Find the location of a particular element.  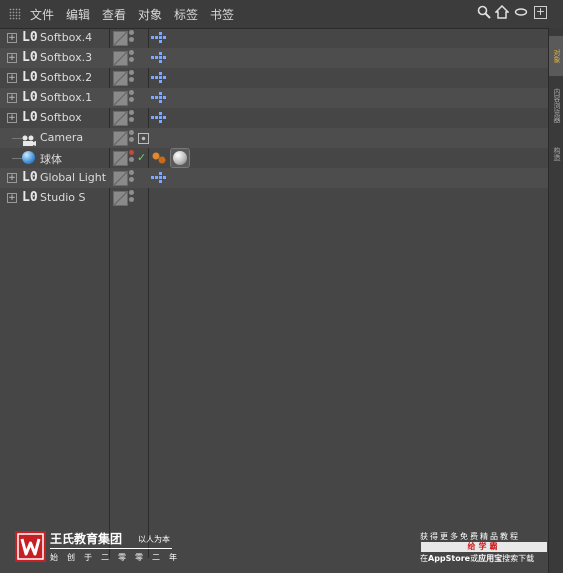

object-label: Softbox.3 is located at coordinates (66, 57).